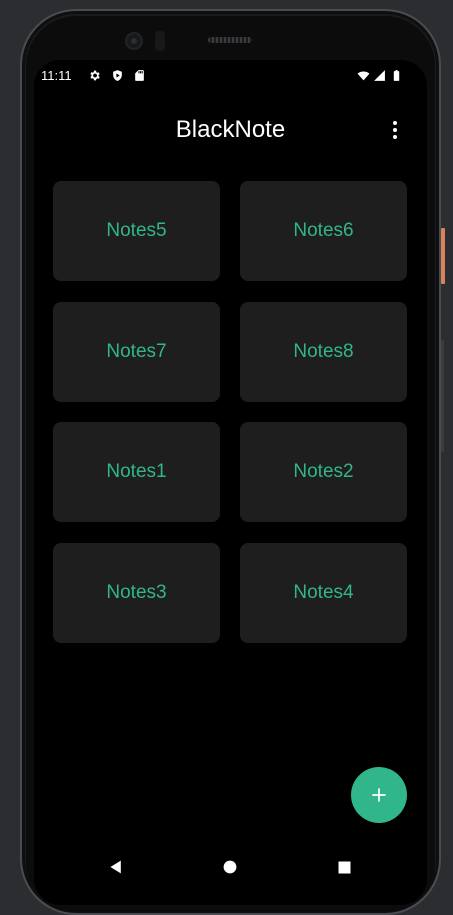 Image resolution: width=453 pixels, height=915 pixels. Describe the element at coordinates (363, 75) in the screenshot. I see `wifi-icon` at that location.